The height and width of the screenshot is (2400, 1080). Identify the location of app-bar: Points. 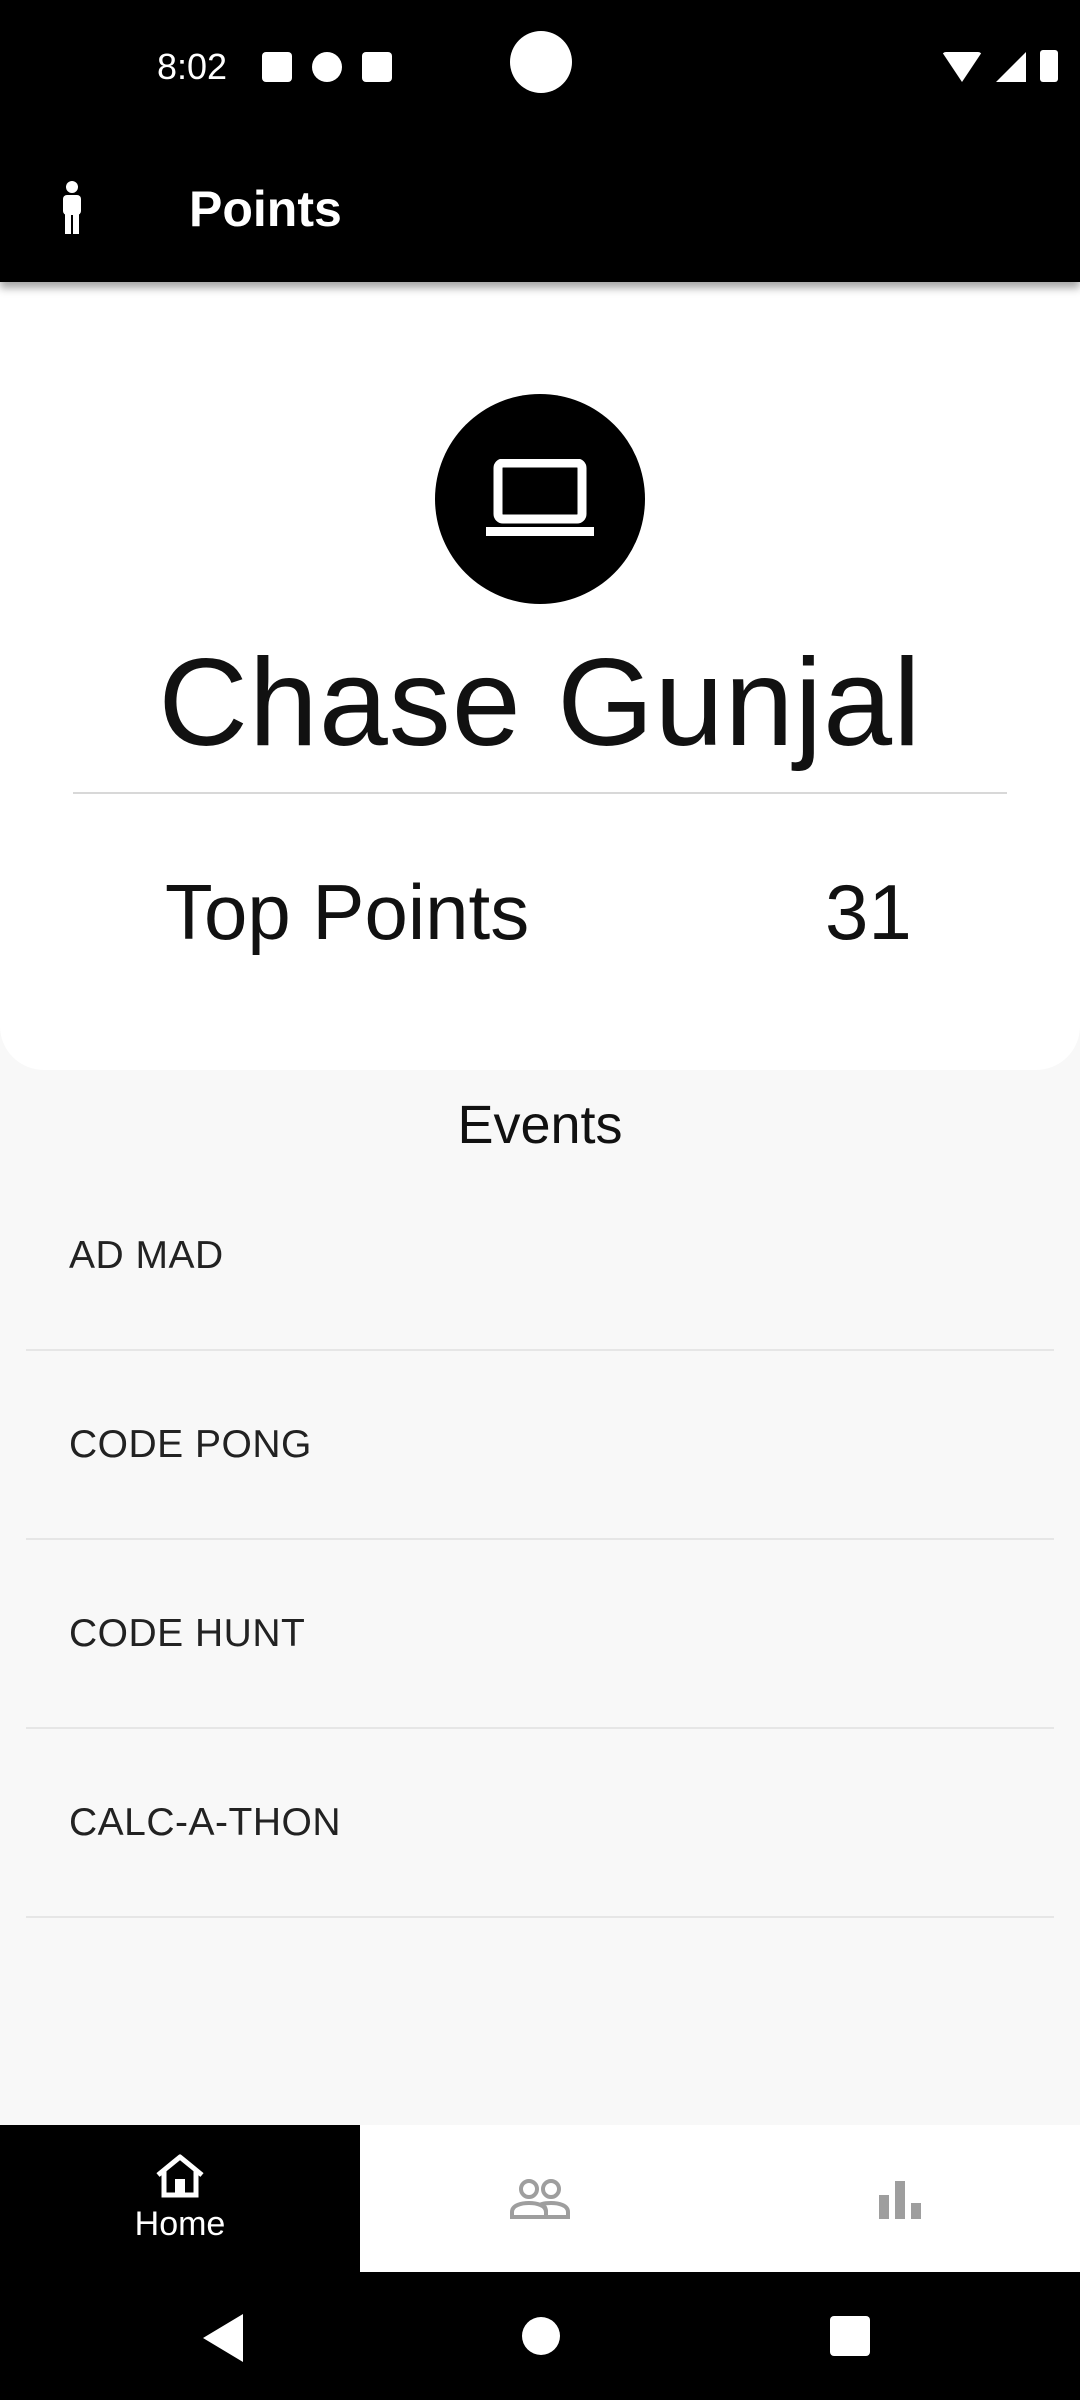
(540, 206).